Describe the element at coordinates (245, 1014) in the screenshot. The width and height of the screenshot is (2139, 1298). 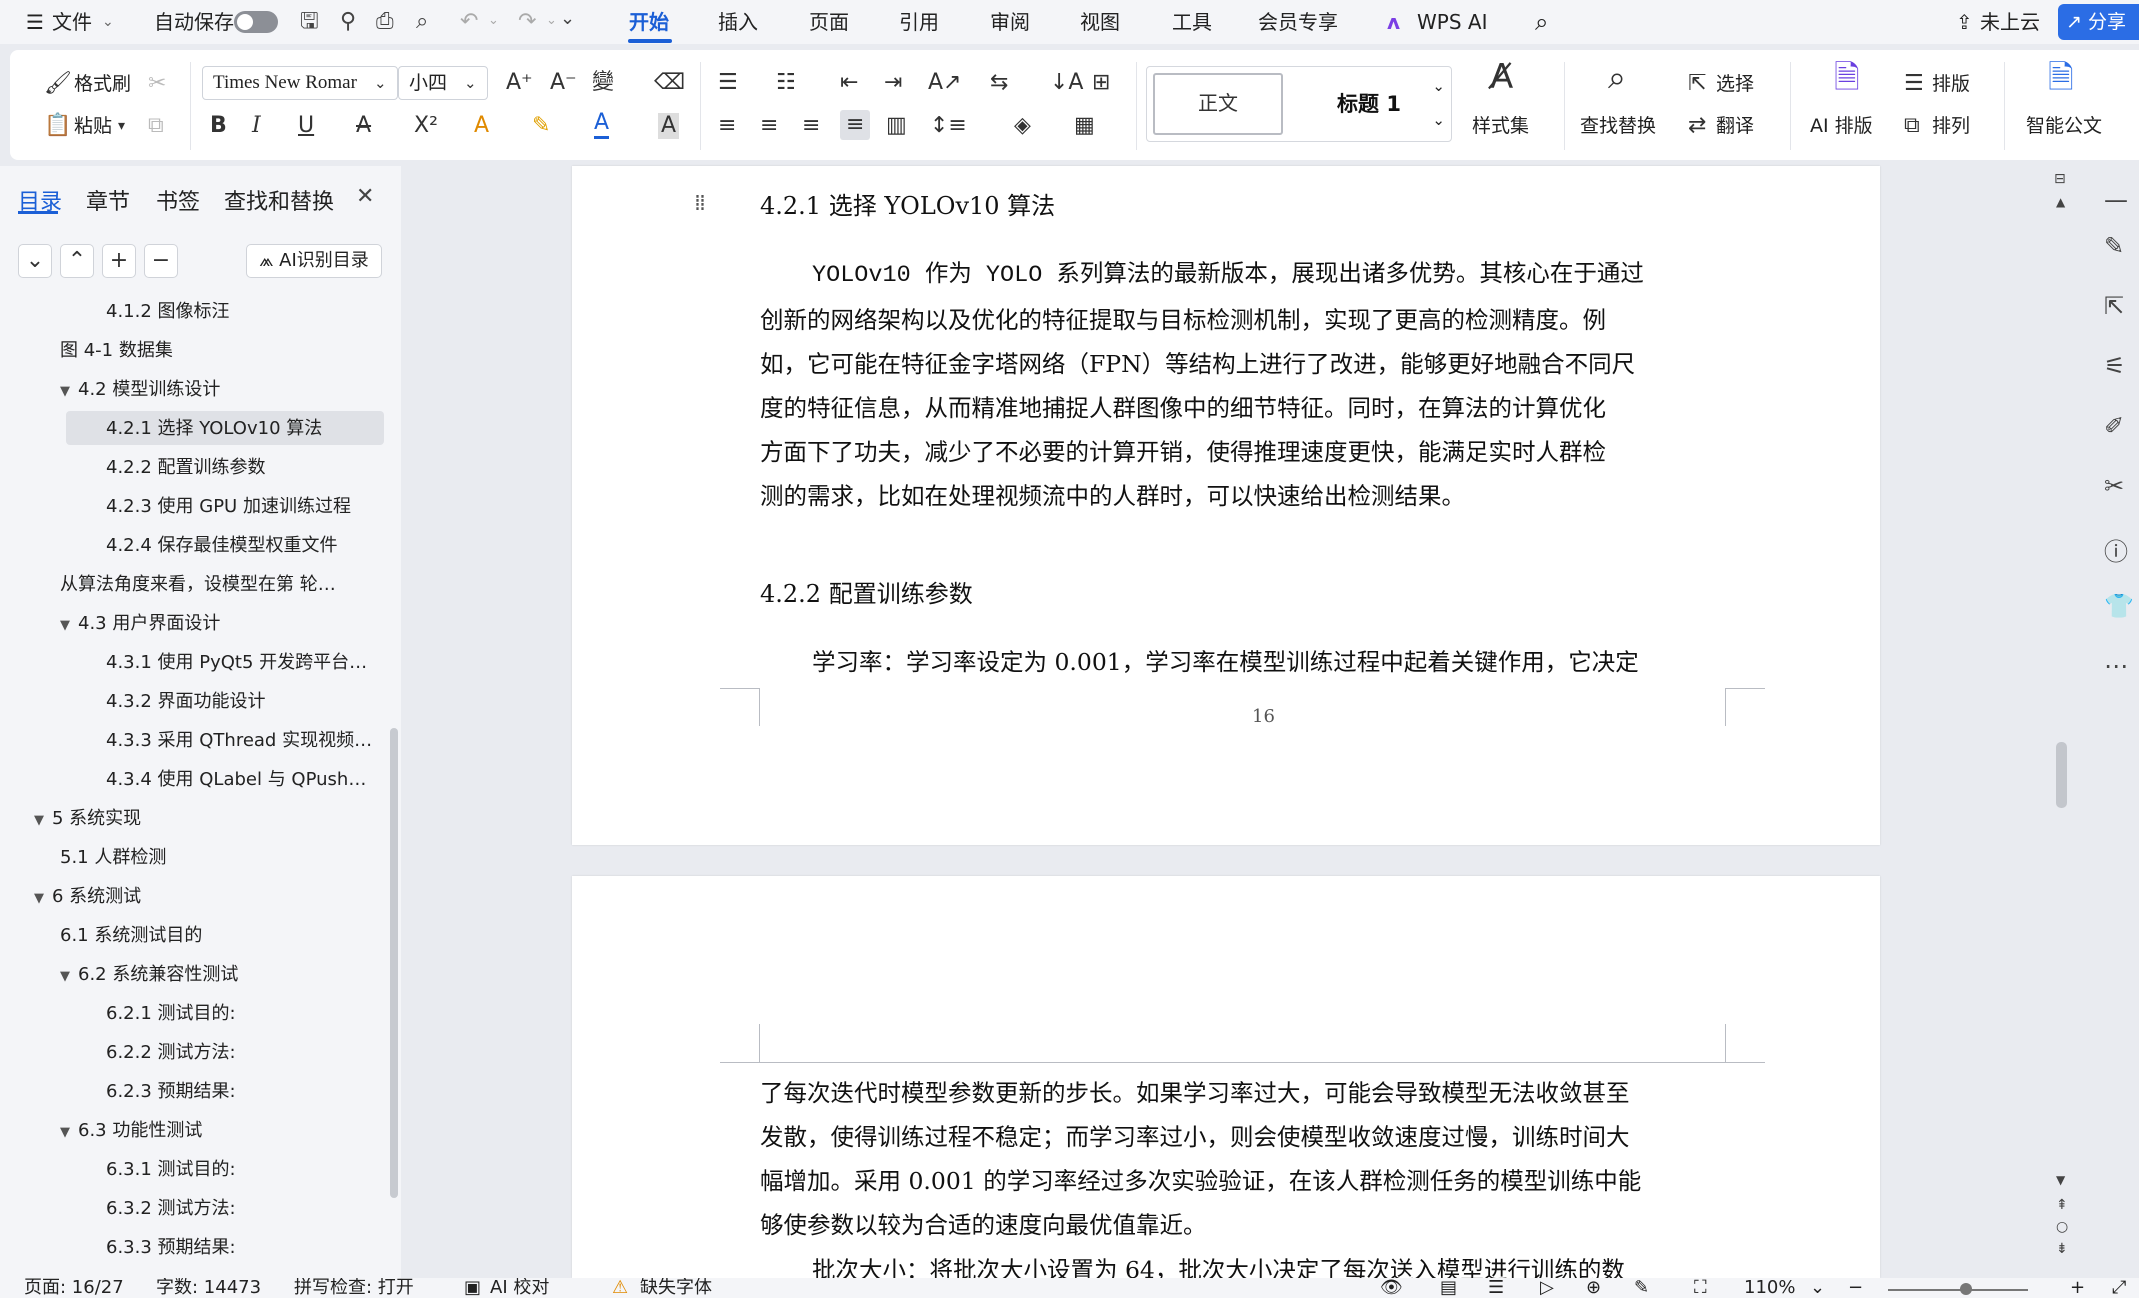
I see `toc-item: 6.2.1 测试目的:` at that location.